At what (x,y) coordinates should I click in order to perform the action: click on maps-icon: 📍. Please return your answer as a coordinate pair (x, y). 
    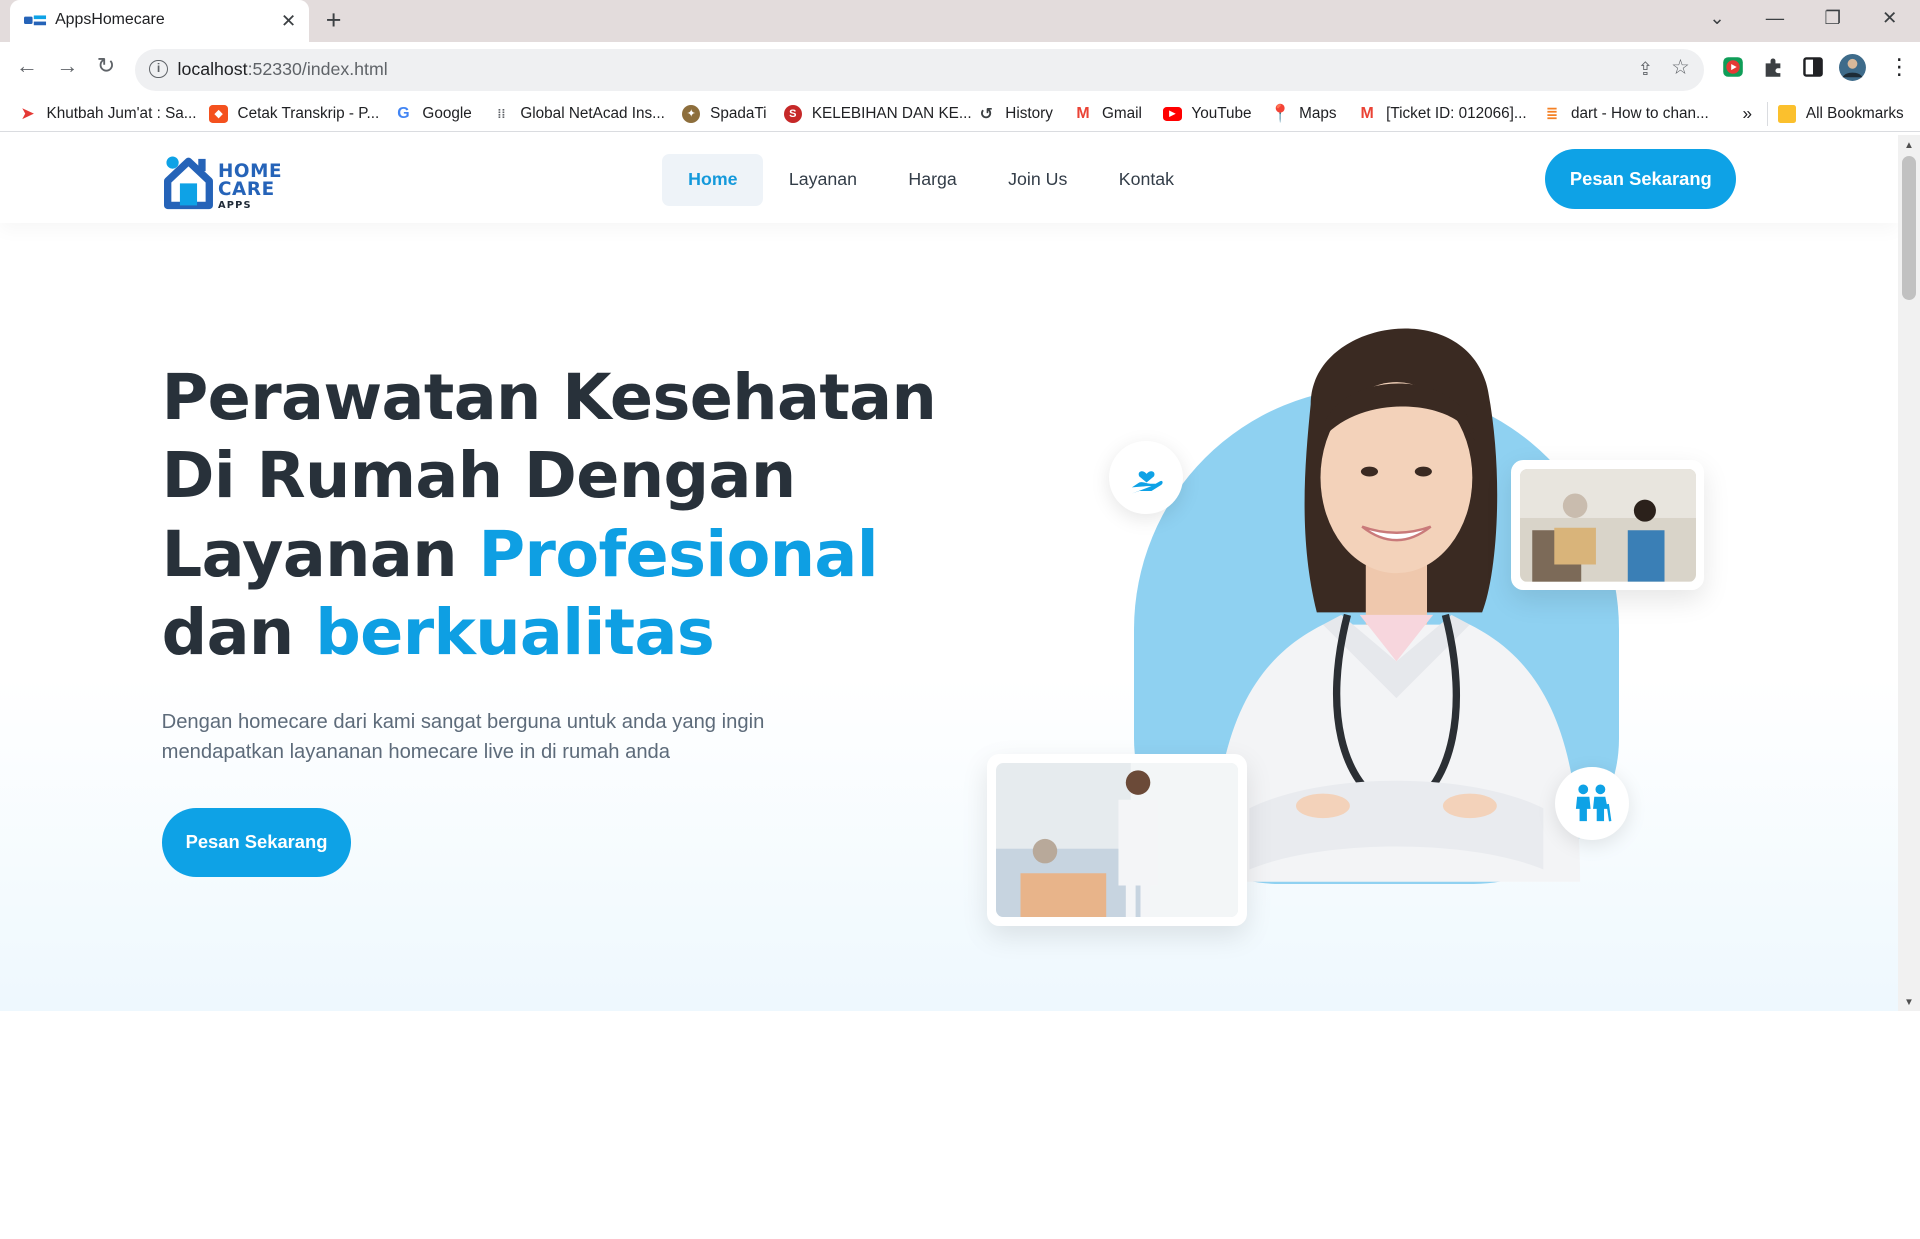
    Looking at the image, I should click on (1280, 113).